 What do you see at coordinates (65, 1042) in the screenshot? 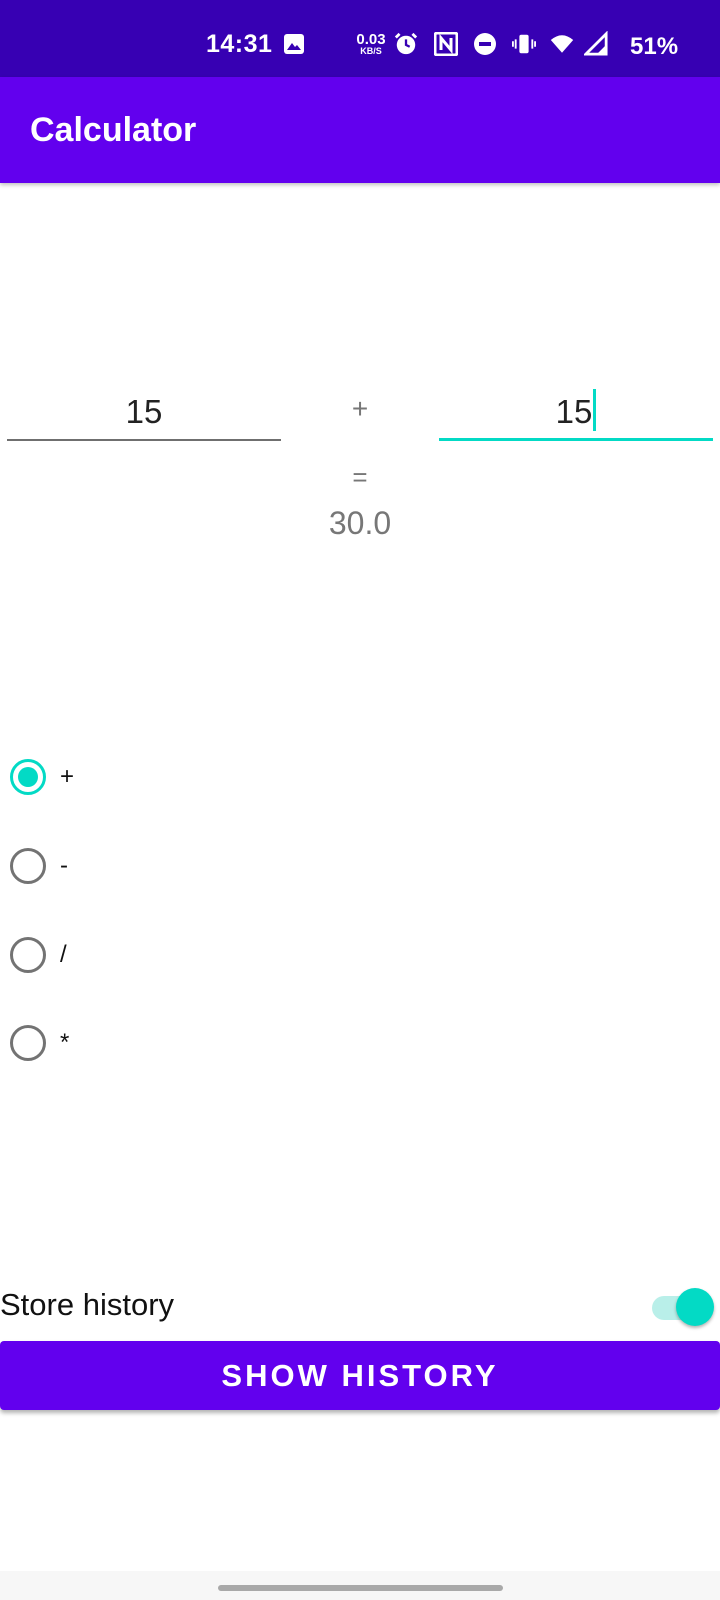
I see `radio-label-multiply: *` at bounding box center [65, 1042].